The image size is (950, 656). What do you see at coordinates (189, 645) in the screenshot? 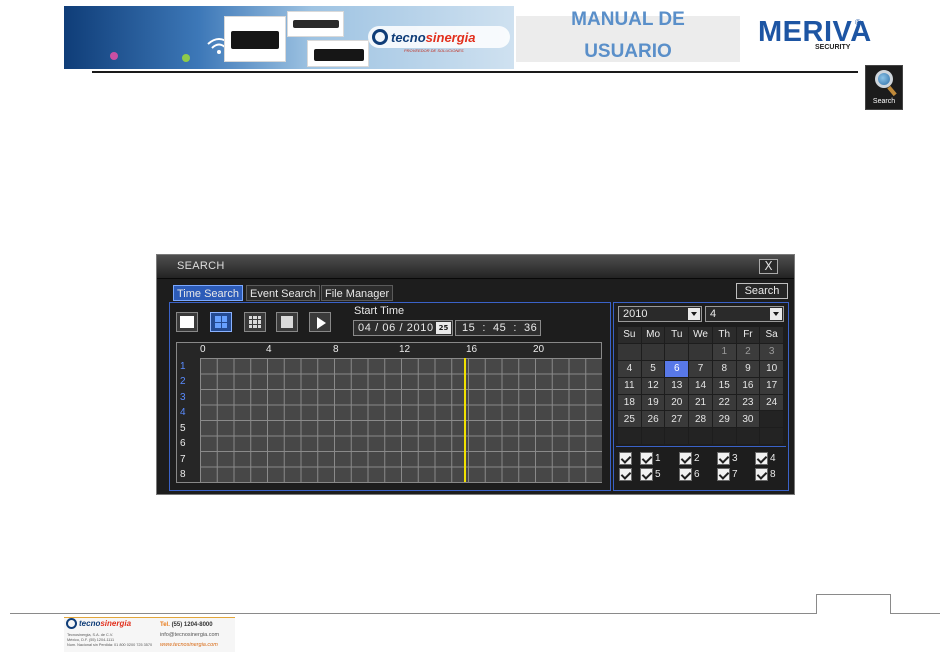
I see `footer-website: www.tecnosinergia.com` at bounding box center [189, 645].